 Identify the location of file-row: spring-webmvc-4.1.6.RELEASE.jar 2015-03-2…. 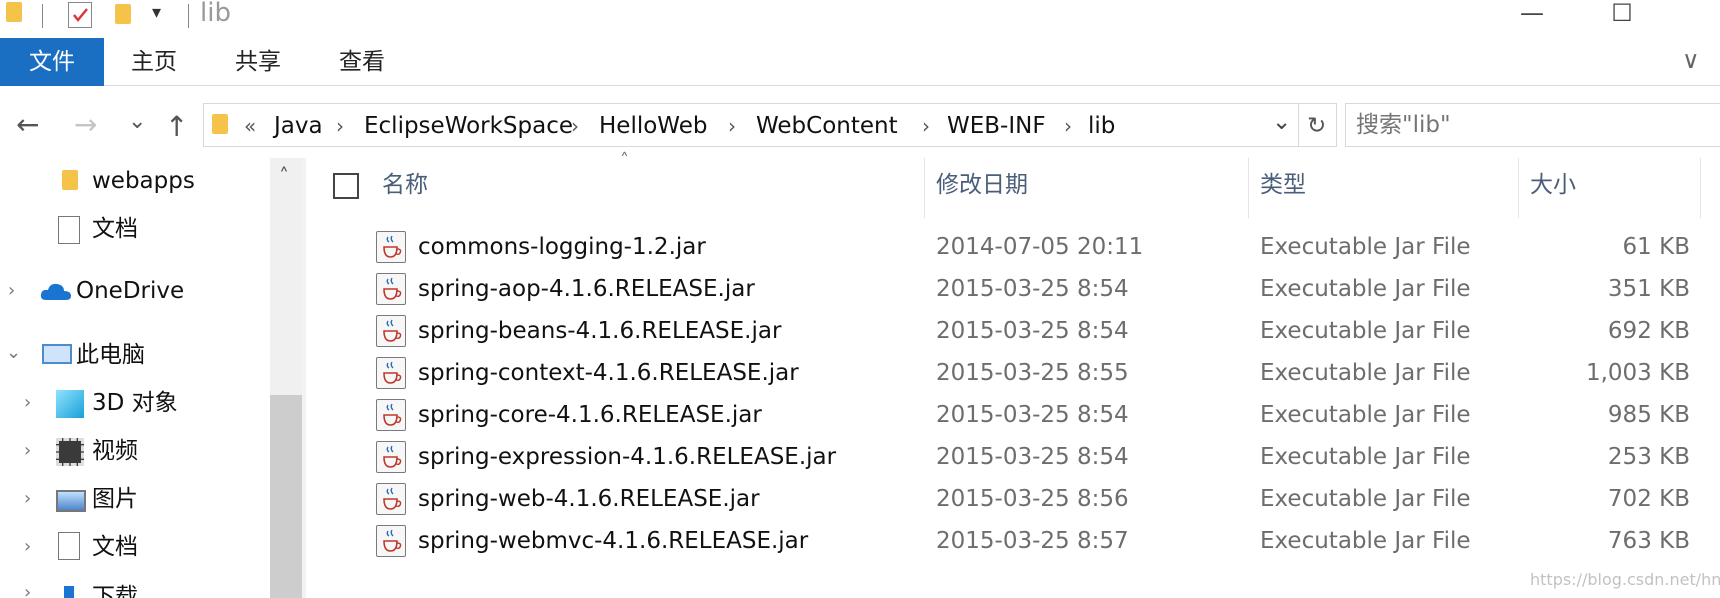
(1030, 541).